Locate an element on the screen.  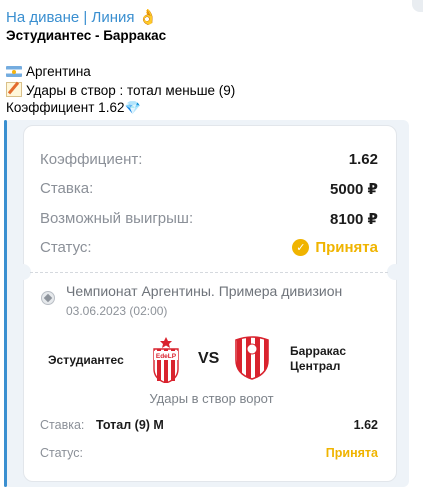
barracas-central-logo-icon is located at coordinates (252, 358).